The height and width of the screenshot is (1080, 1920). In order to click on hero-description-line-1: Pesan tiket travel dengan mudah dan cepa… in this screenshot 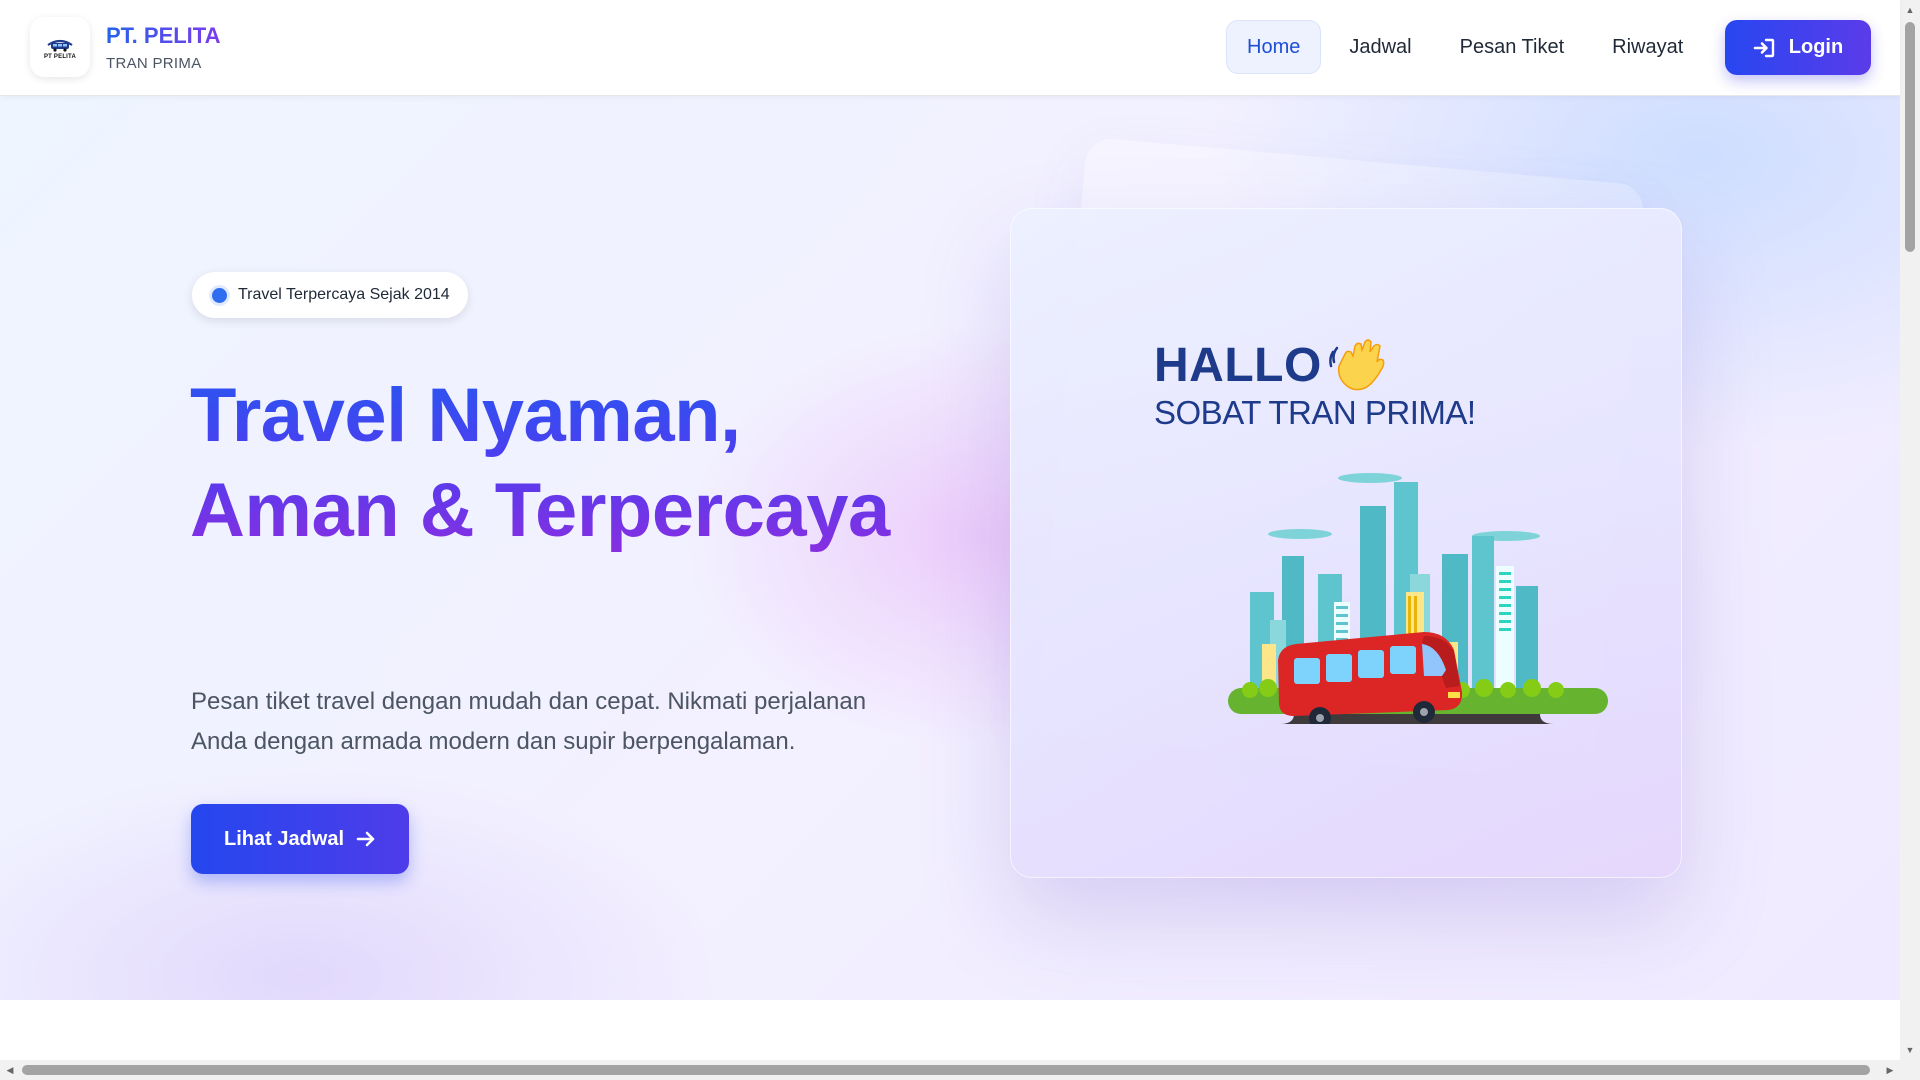, I will do `click(529, 701)`.